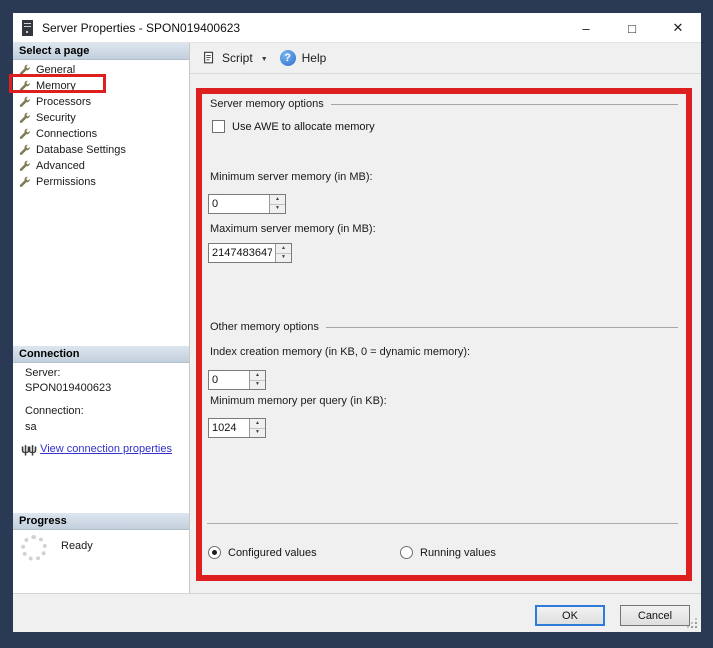 This screenshot has height=648, width=713. What do you see at coordinates (218, 126) in the screenshot?
I see `use-awe-checkbox` at bounding box center [218, 126].